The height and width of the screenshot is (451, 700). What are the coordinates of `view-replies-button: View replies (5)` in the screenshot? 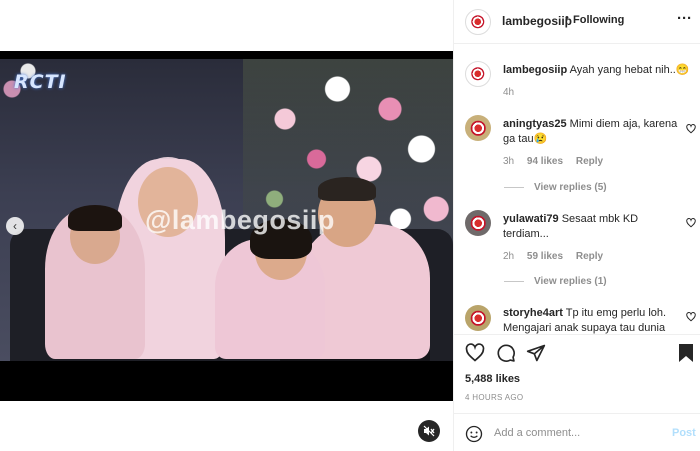 It's located at (555, 187).